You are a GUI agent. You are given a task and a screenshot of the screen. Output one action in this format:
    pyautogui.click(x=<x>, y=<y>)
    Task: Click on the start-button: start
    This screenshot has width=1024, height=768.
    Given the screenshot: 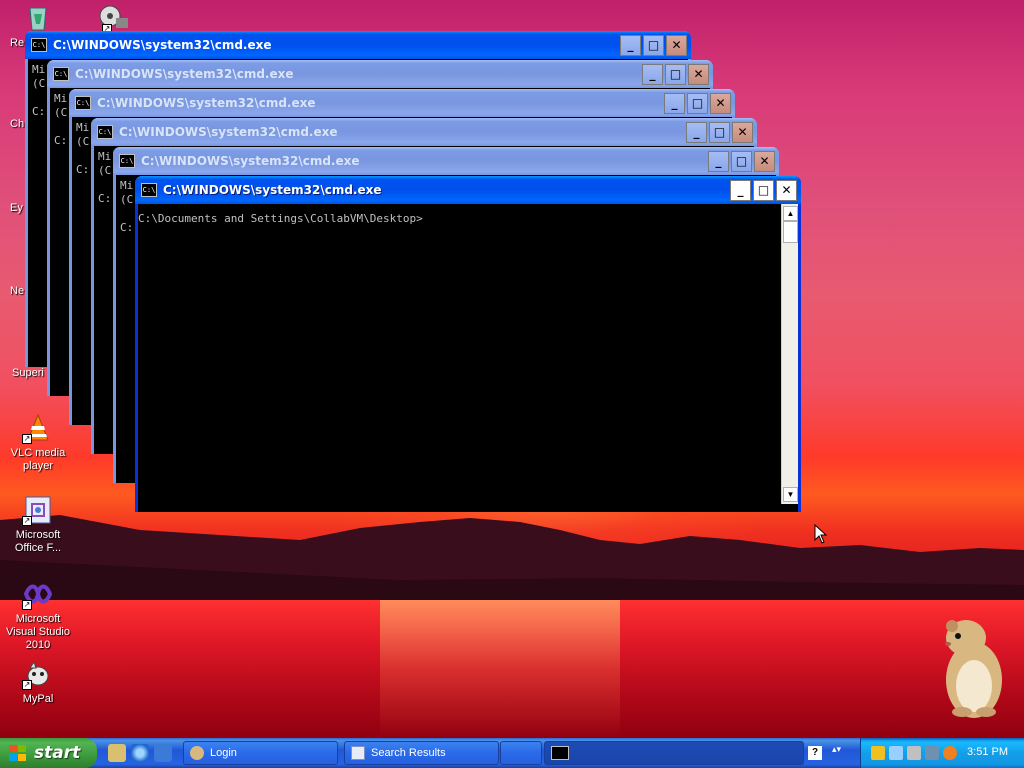 What is the action you would take?
    pyautogui.click(x=48, y=753)
    